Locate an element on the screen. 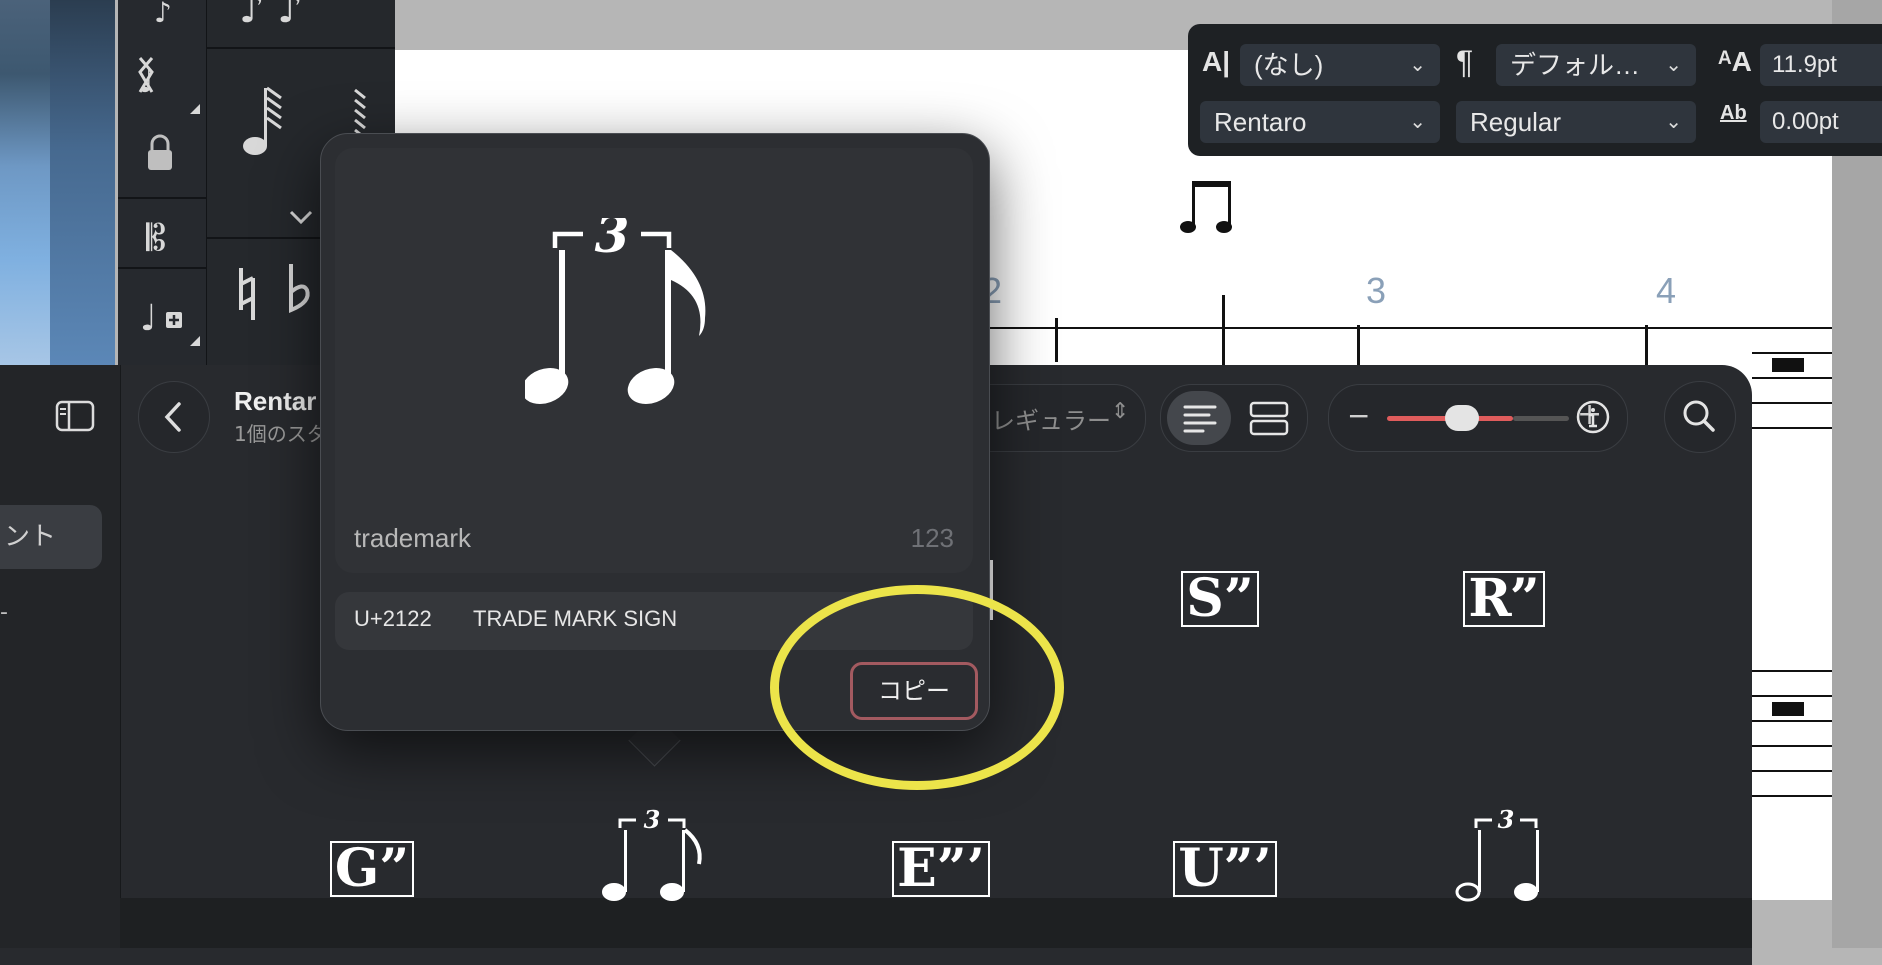 The height and width of the screenshot is (965, 1882). align-left-icon is located at coordinates (1200, 419).